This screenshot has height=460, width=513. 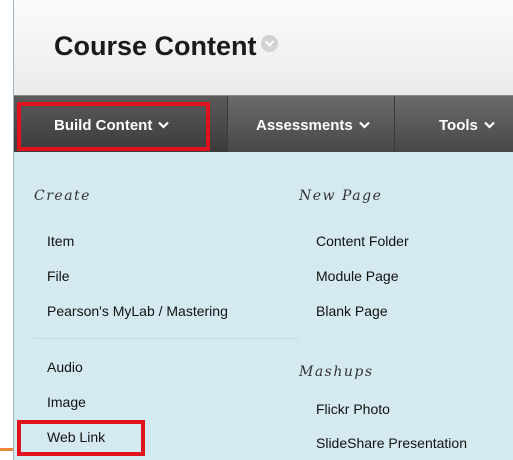 What do you see at coordinates (62, 196) in the screenshot?
I see `create-heading: Create` at bounding box center [62, 196].